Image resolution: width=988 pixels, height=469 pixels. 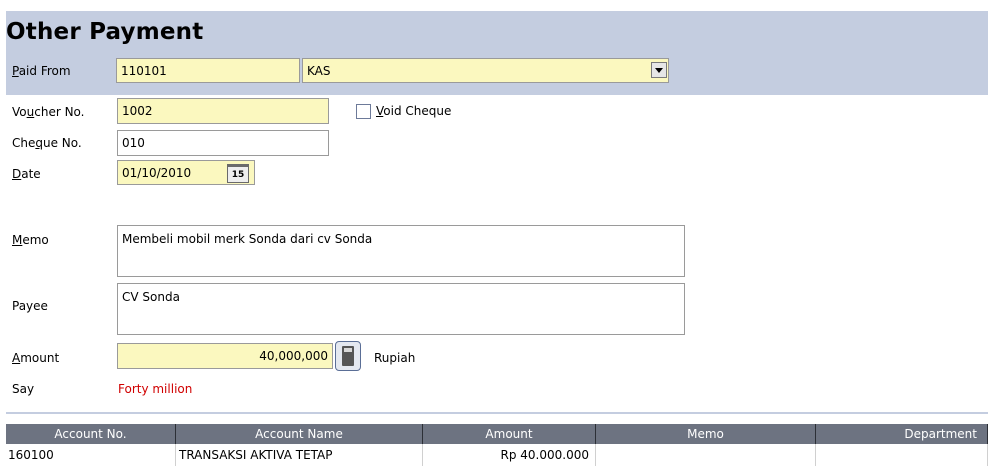 I want to click on paid-from-account-name: KAS, so click(x=319, y=71).